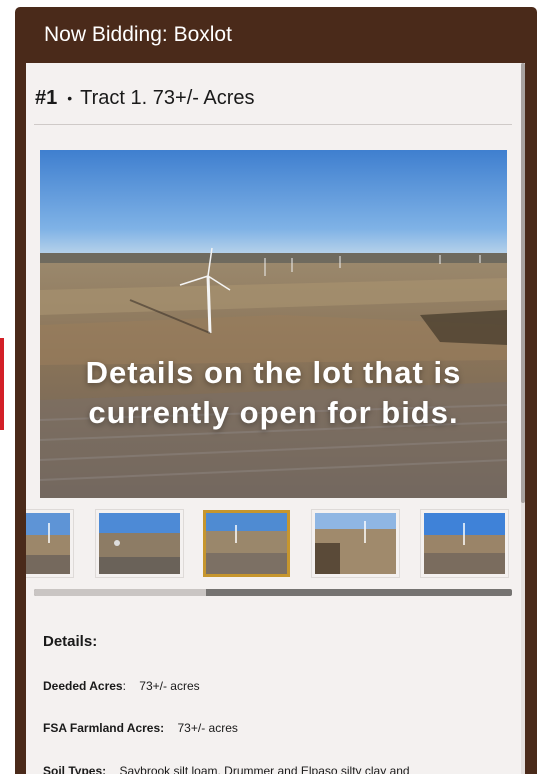 This screenshot has width=540, height=774. What do you see at coordinates (83, 686) in the screenshot?
I see `detail-label: Deeded Acres` at bounding box center [83, 686].